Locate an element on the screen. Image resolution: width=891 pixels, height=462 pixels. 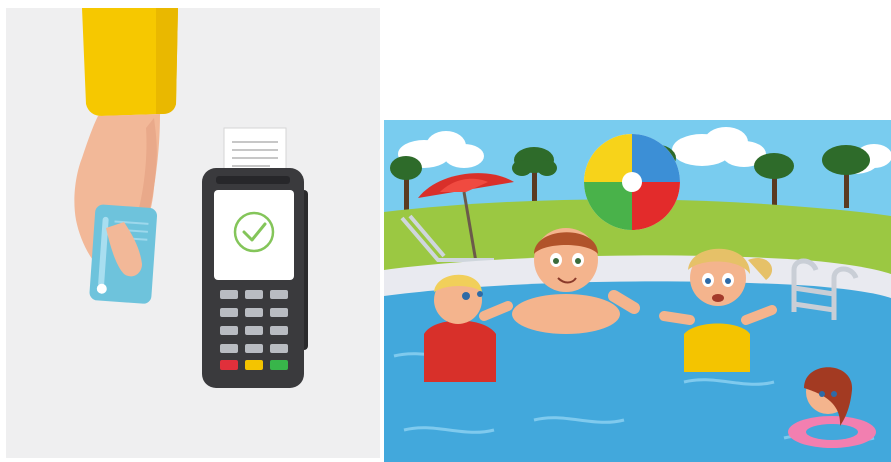
confirm-key is located at coordinates (279, 365).